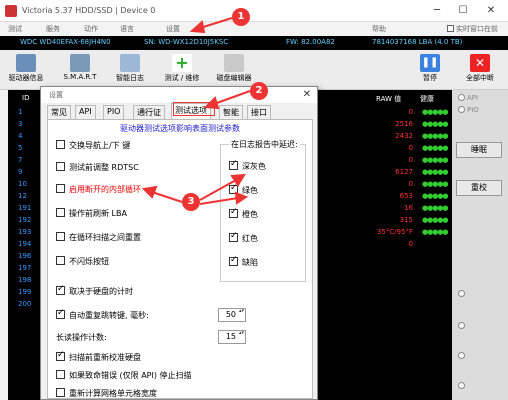  What do you see at coordinates (25, 244) in the screenshot?
I see `grid-row-id: 194` at bounding box center [25, 244].